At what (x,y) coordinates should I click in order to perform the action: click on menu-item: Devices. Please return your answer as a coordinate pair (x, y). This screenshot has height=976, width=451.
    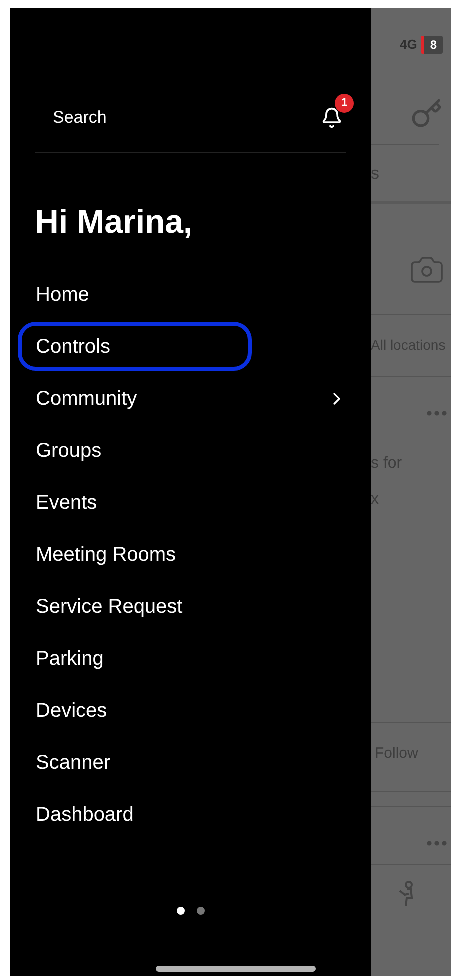
    Looking at the image, I should click on (184, 710).